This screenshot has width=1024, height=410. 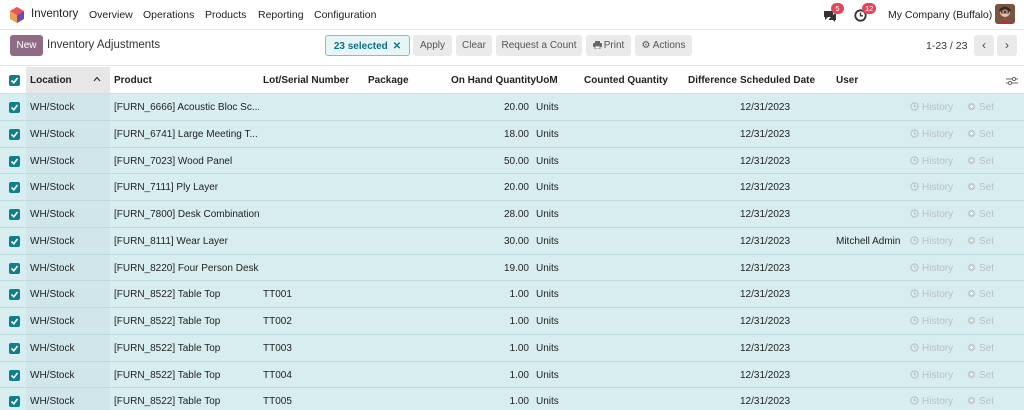 I want to click on product-cell: [FURN_7023] Wood Panel, so click(x=173, y=161).